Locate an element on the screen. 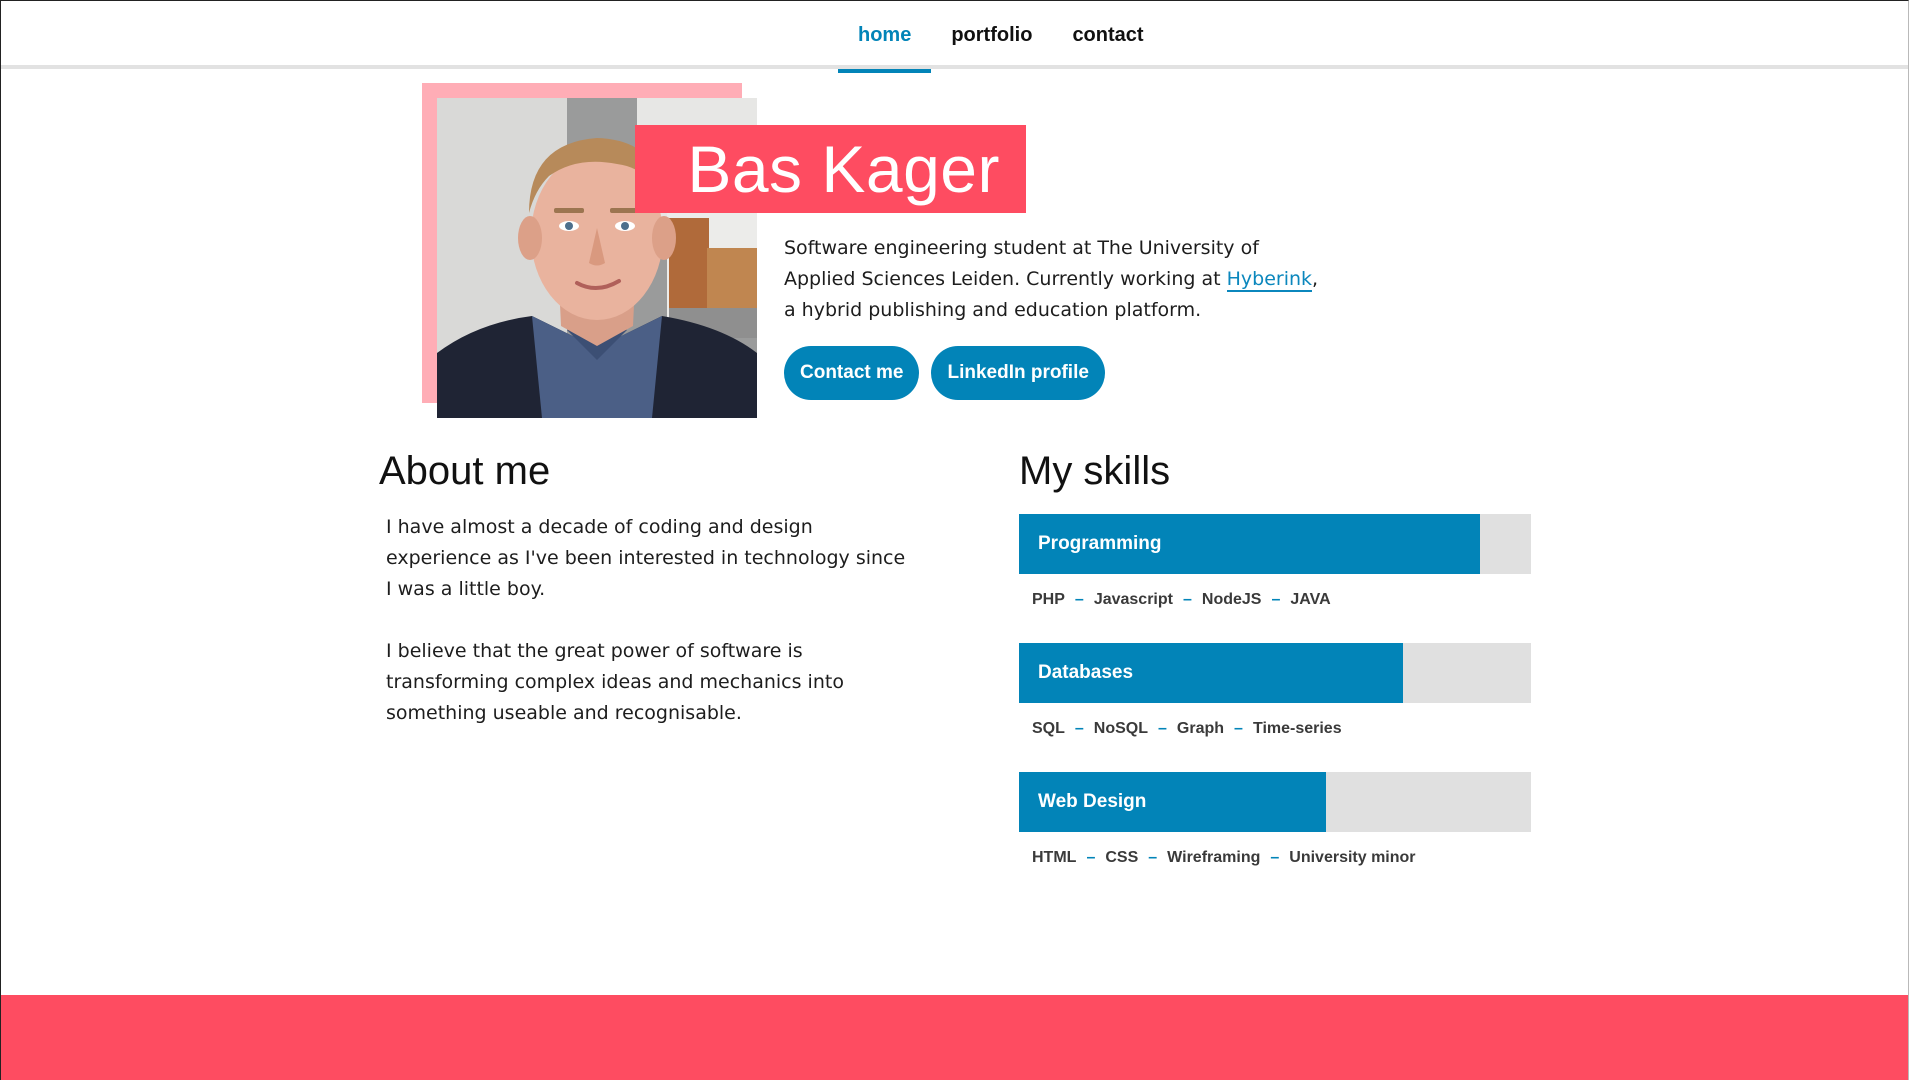  skill-tags: PHP – Javascript – NodeJS – JAVA is located at coordinates (1275, 600).